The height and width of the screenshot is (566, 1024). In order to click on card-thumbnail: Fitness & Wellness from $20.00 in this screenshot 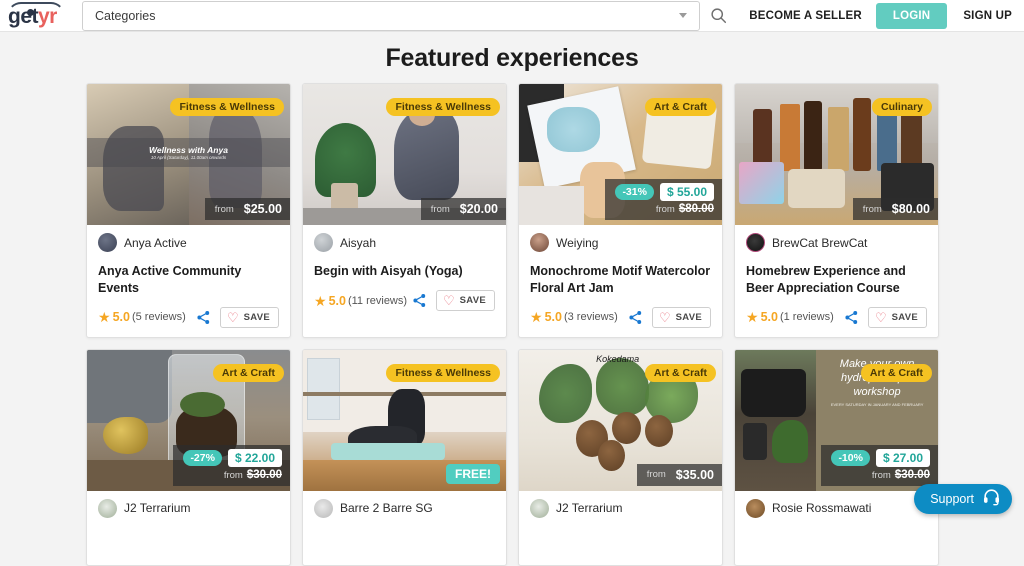, I will do `click(404, 154)`.